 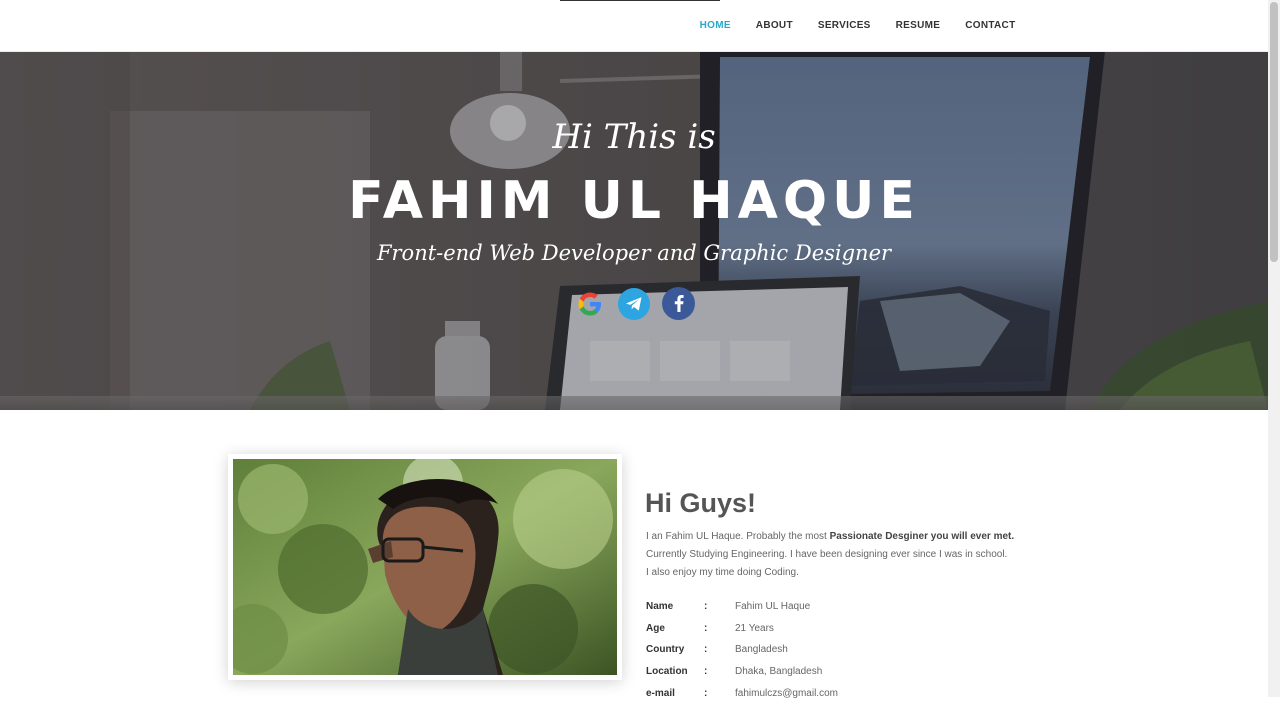 What do you see at coordinates (660, 607) in the screenshot?
I see `info-label: Name` at bounding box center [660, 607].